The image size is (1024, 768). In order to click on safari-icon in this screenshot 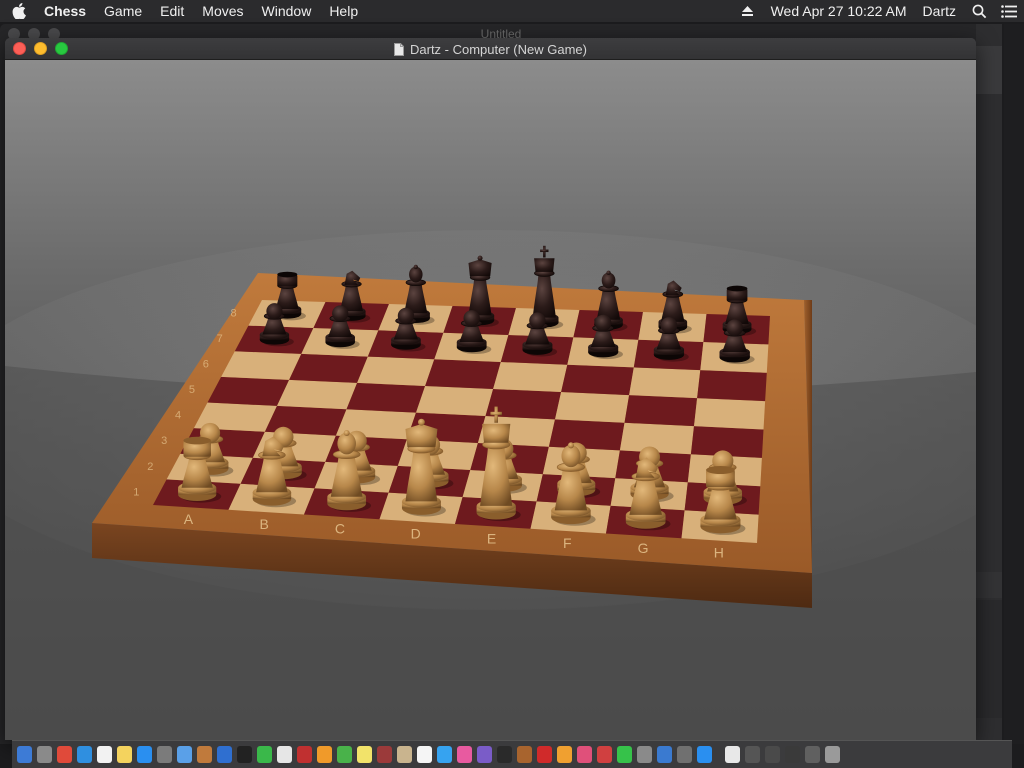, I will do `click(84, 754)`.